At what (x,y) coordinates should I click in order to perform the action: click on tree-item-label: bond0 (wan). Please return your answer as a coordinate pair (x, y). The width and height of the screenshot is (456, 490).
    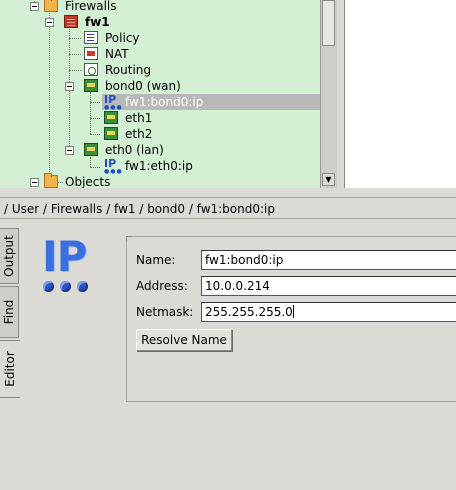
    Looking at the image, I should click on (143, 86).